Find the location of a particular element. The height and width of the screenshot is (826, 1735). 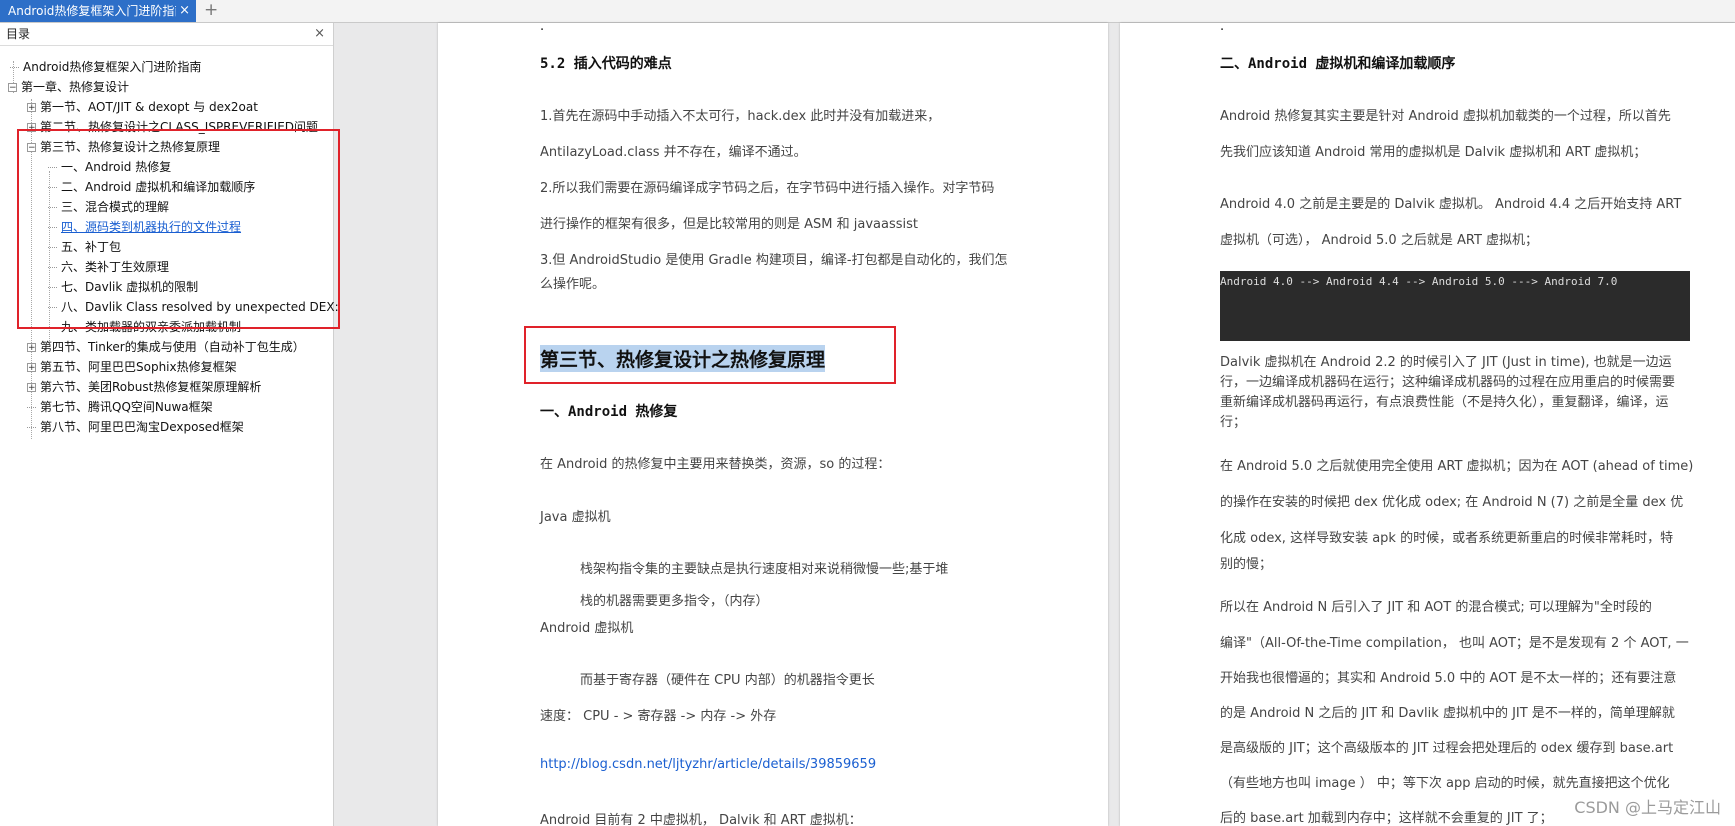

paragraph-line: 虚拟机（可选）， Android 5.0 之后就是 ART 虚拟机； is located at coordinates (1379, 240).